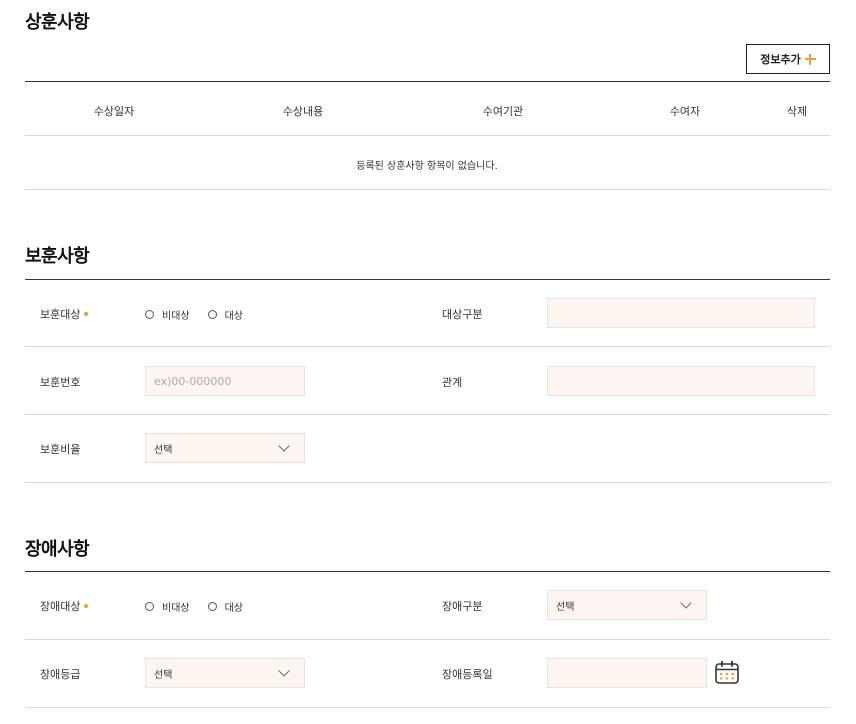 This screenshot has width=856, height=724. I want to click on disability-section-title: 장애사항, so click(57, 549).